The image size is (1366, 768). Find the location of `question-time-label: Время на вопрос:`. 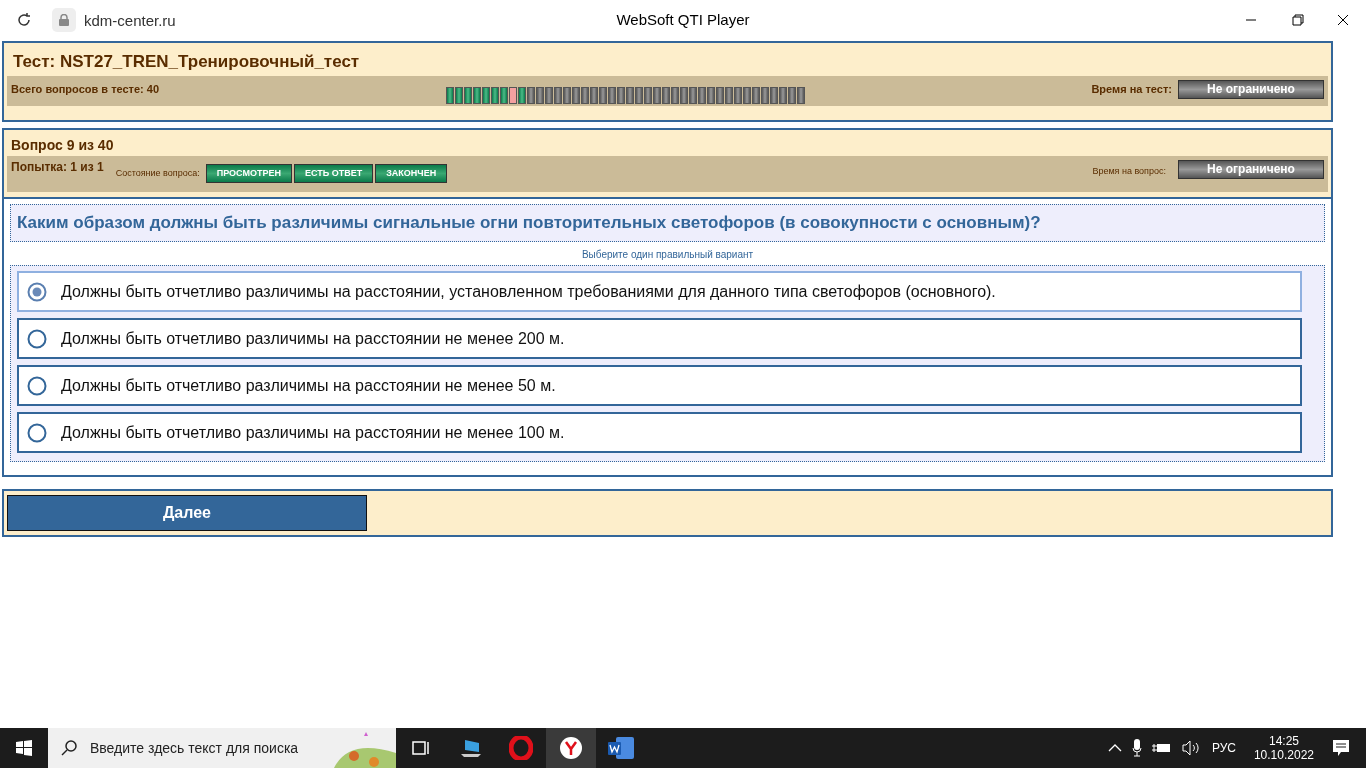

question-time-label: Время на вопрос: is located at coordinates (1129, 171).